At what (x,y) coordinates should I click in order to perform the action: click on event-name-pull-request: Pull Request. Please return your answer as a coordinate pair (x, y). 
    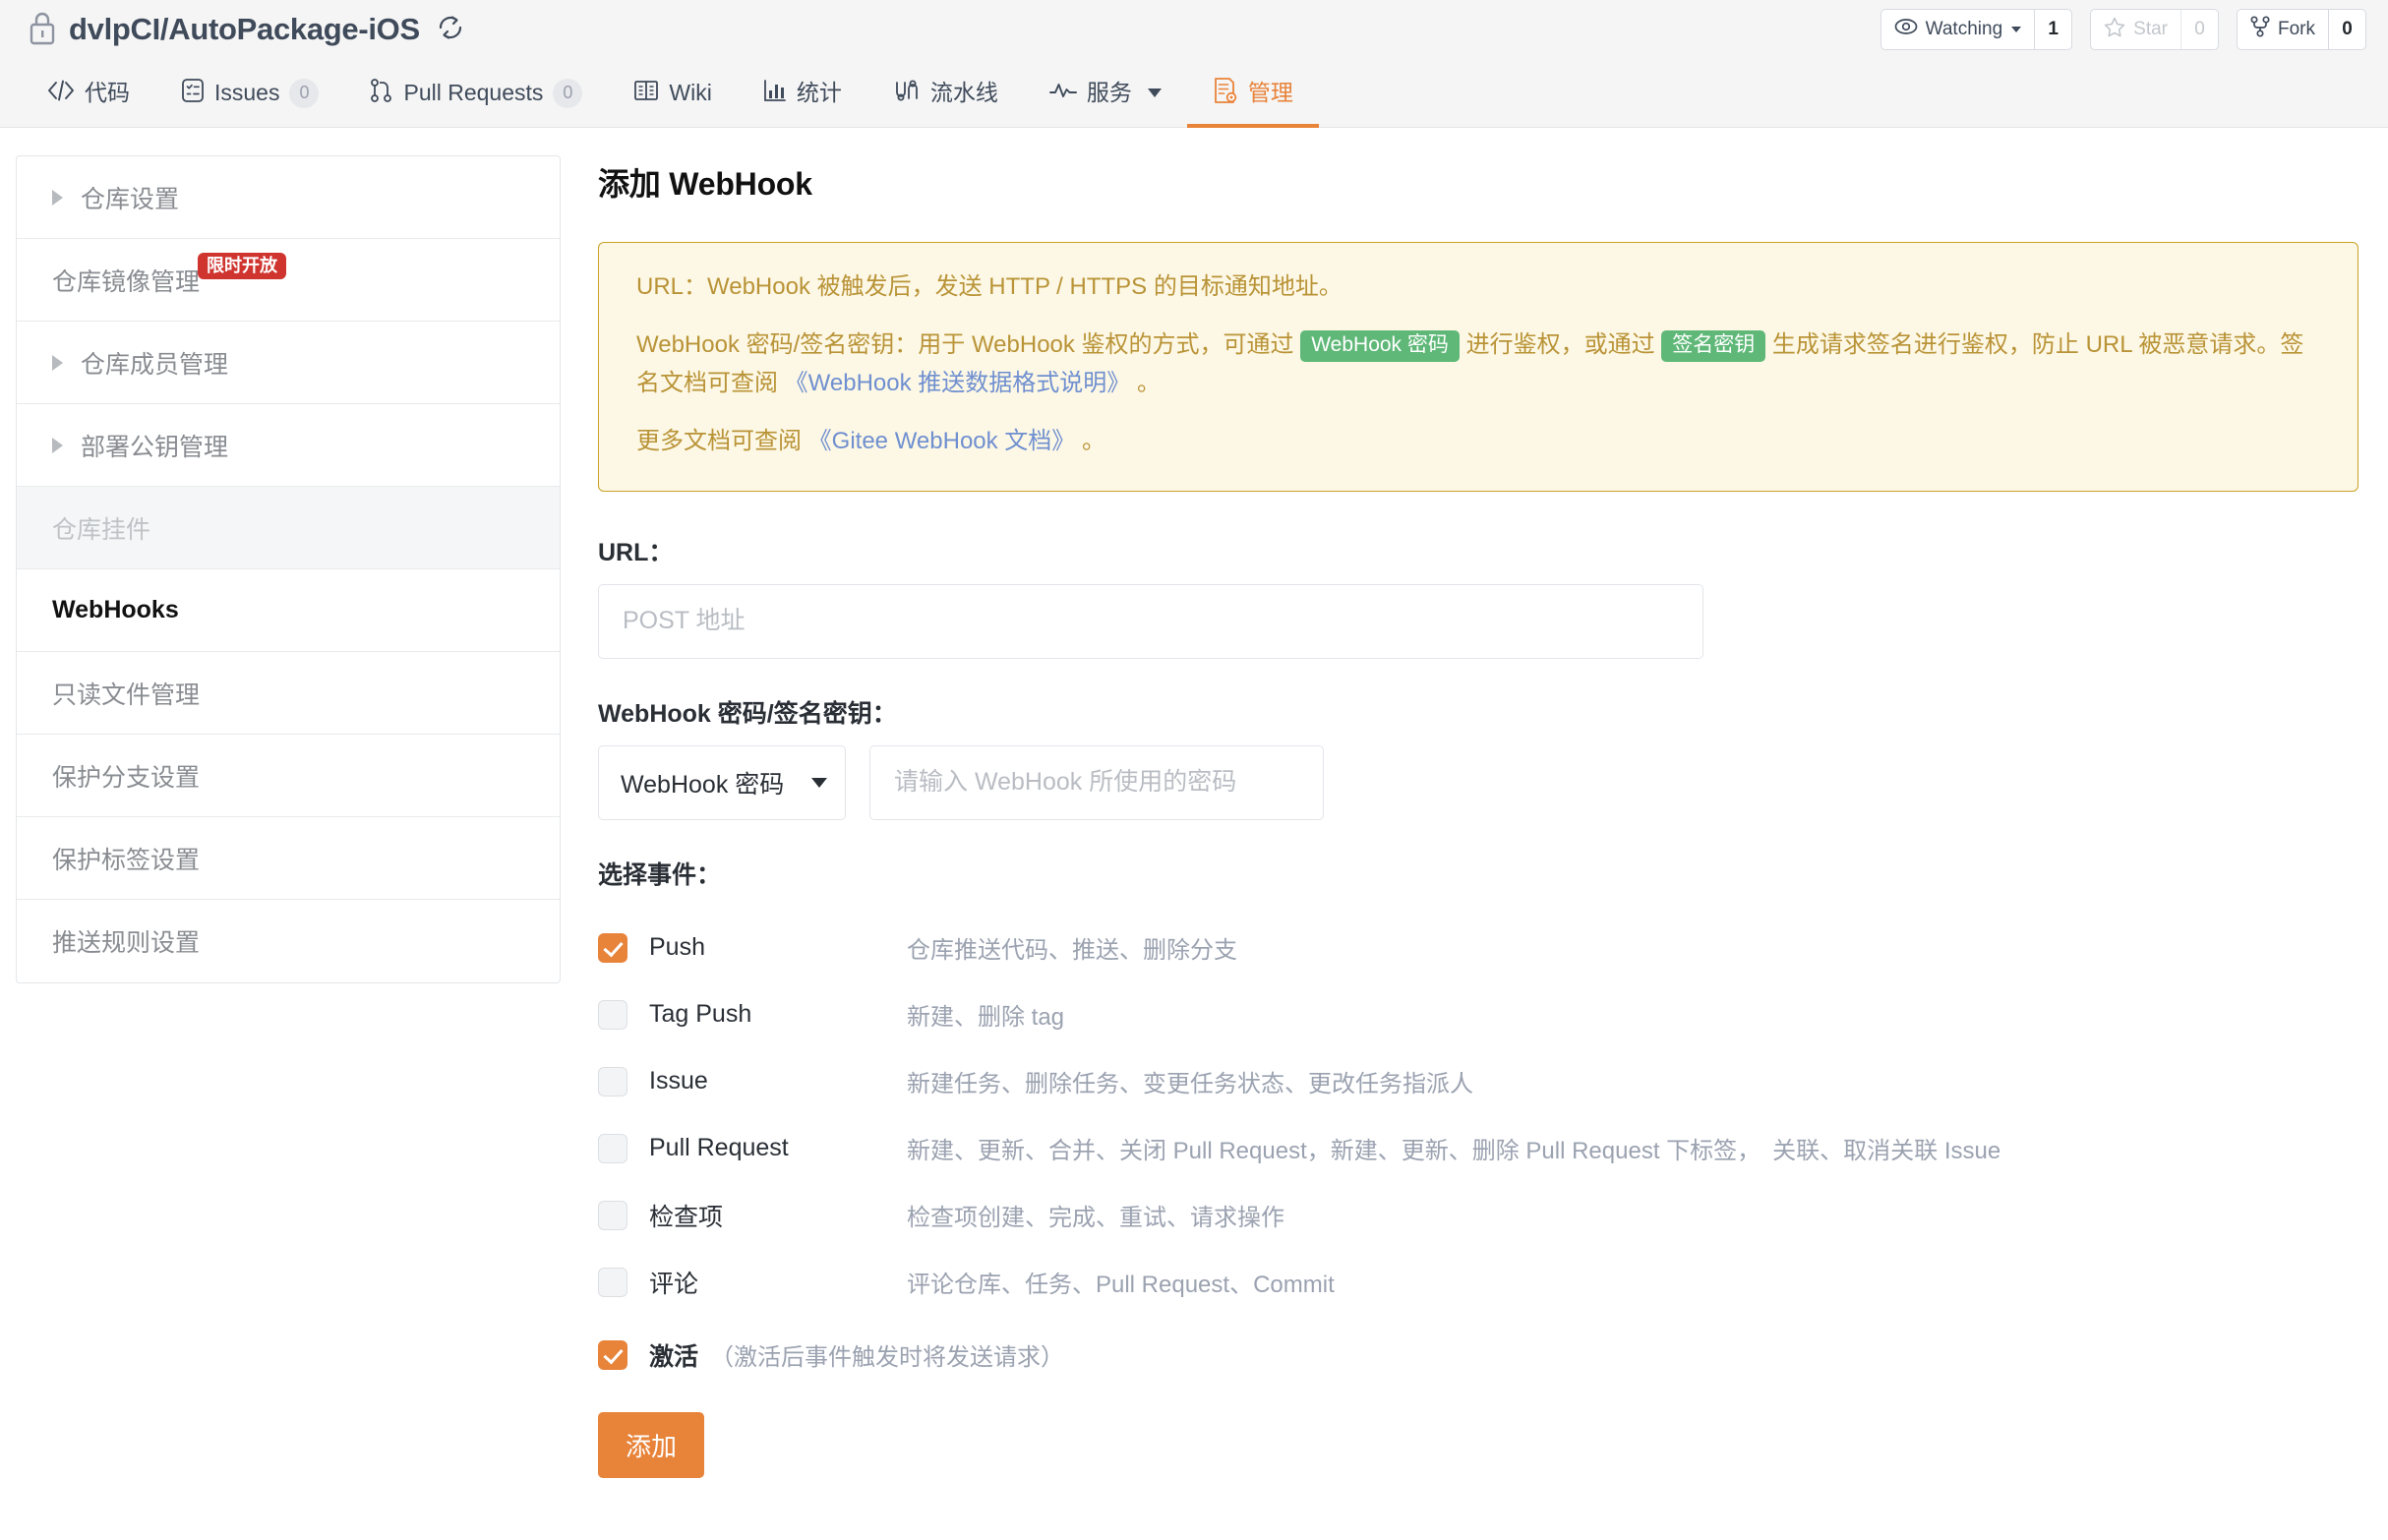
    Looking at the image, I should click on (719, 1148).